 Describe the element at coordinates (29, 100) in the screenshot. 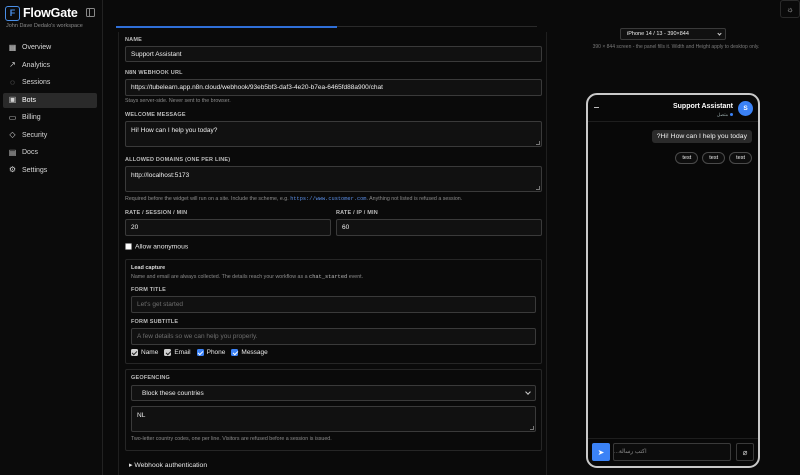

I see `sidebar-item-label: Bots` at that location.